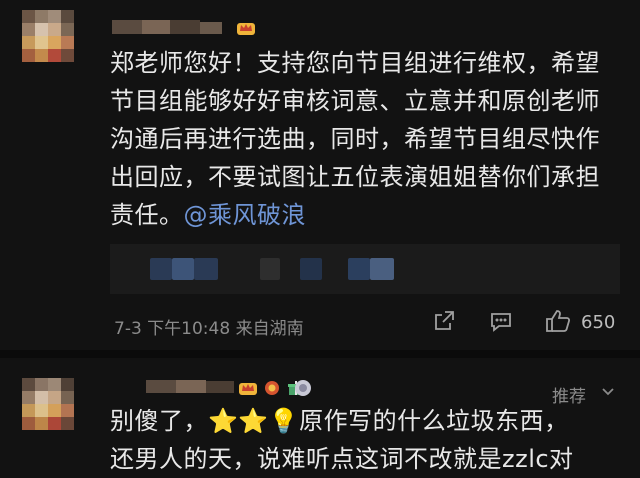 The image size is (640, 478). What do you see at coordinates (355, 139) in the screenshot?
I see `comment-line: 沟通后再进行选曲，同时，希望节目组尽快作` at bounding box center [355, 139].